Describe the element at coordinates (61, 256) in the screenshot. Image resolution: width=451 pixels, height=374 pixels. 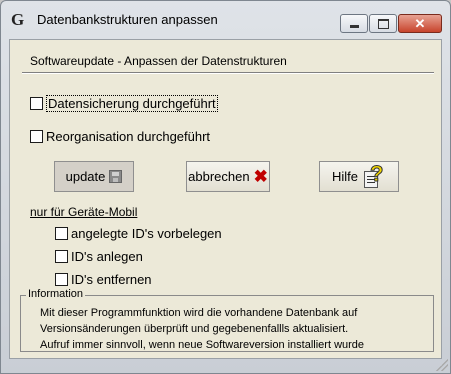
I see `create-ids-checkbox` at that location.